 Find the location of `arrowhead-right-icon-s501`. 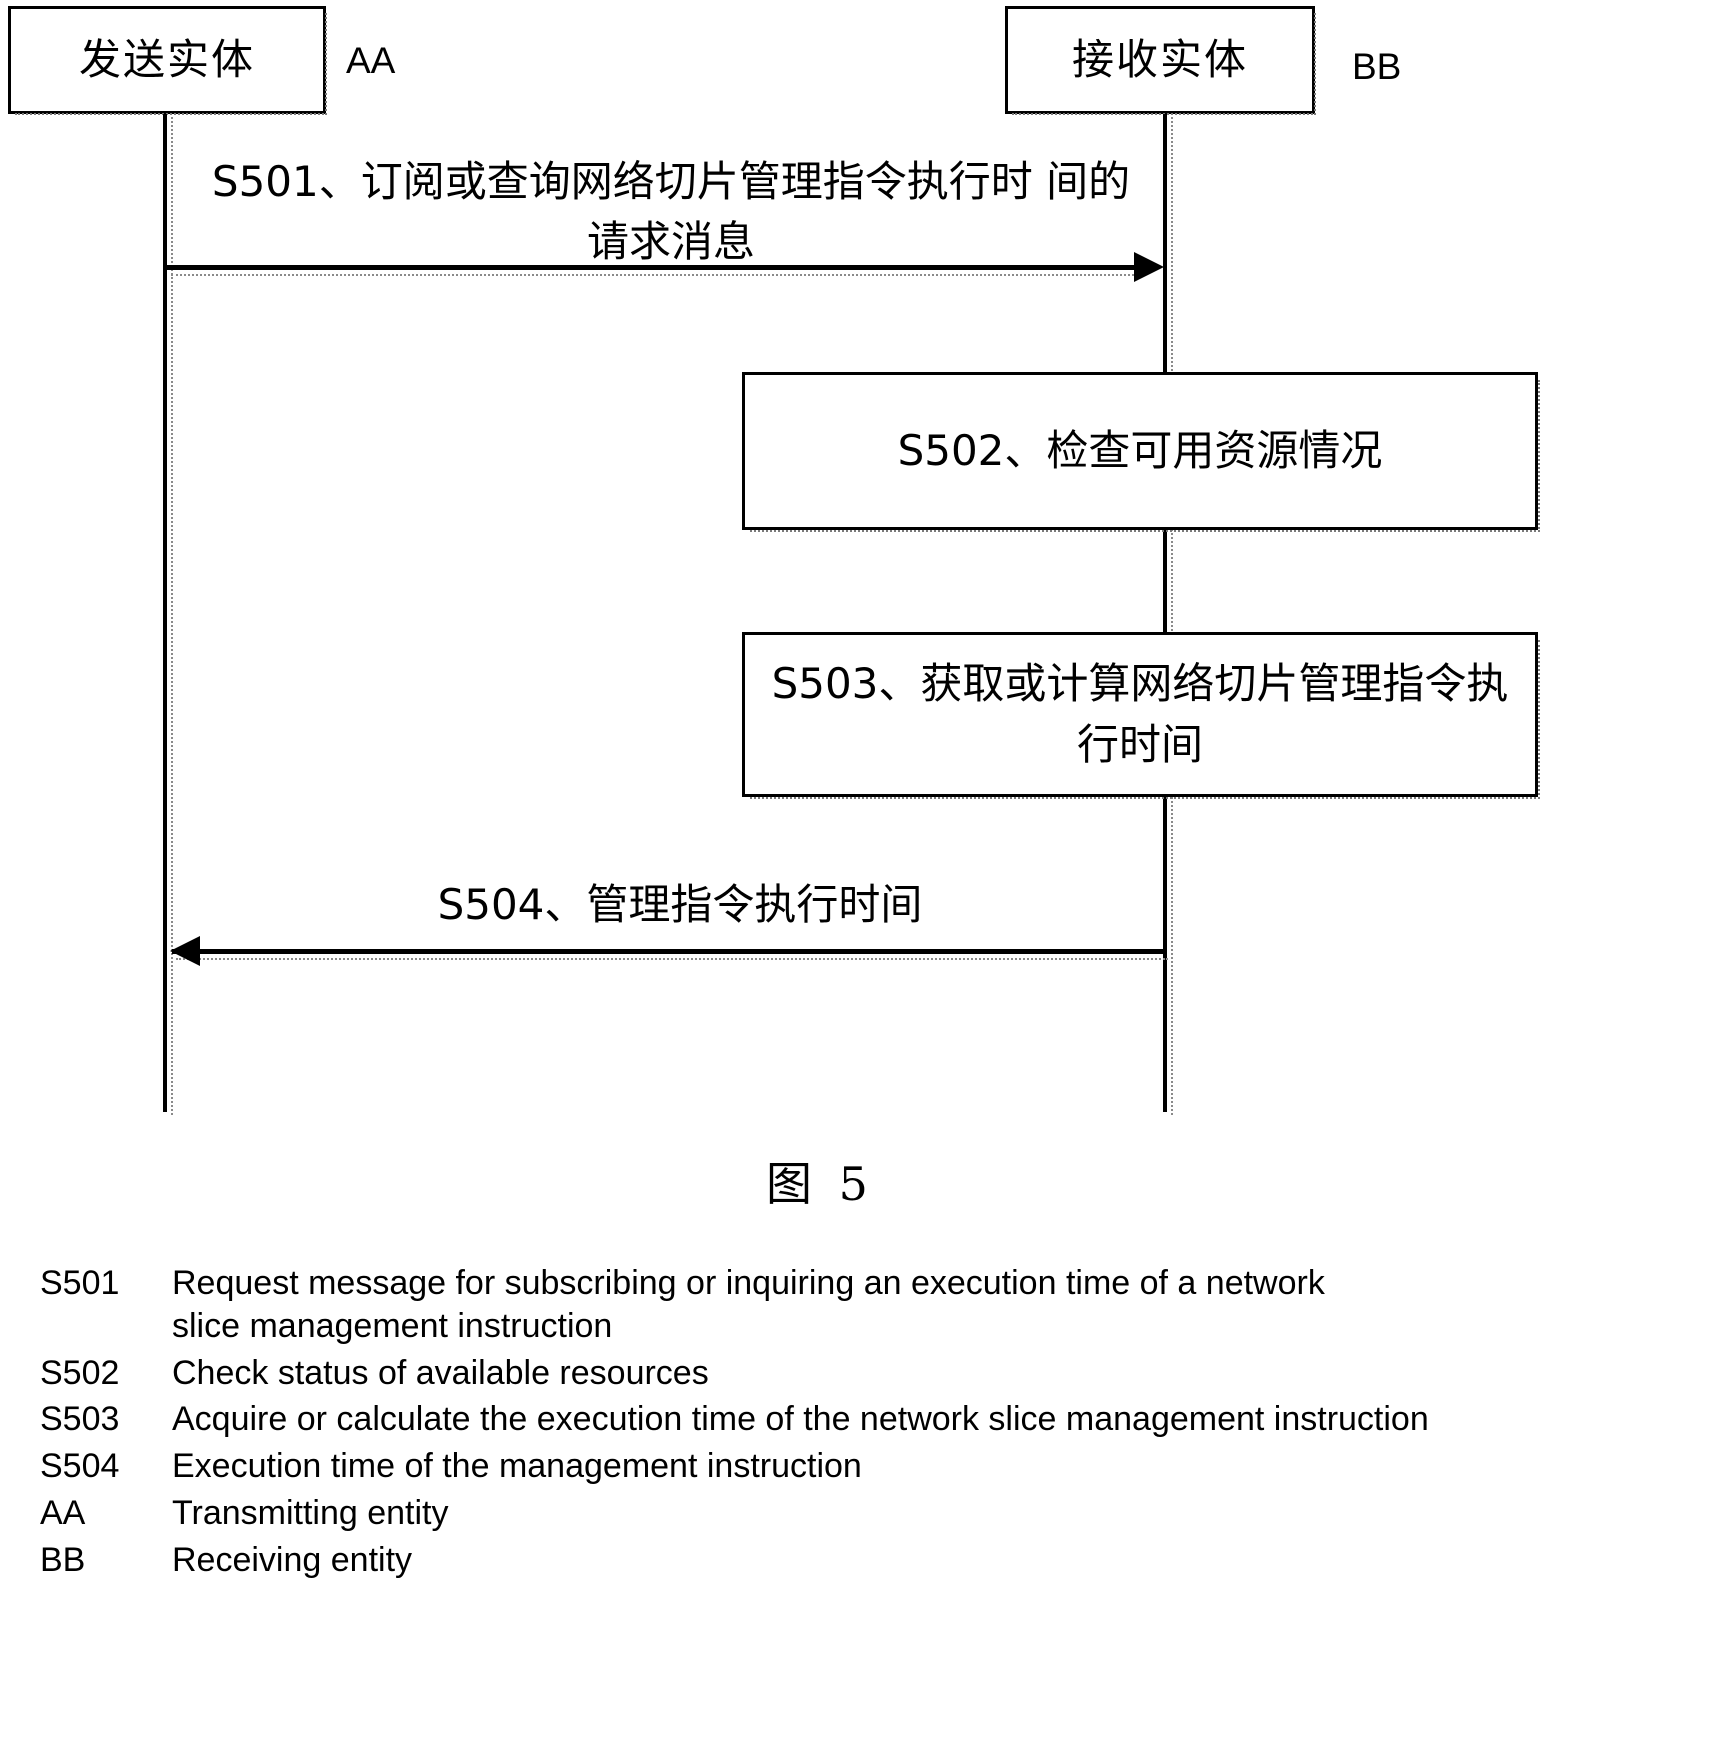

arrowhead-right-icon-s501 is located at coordinates (1149, 267).